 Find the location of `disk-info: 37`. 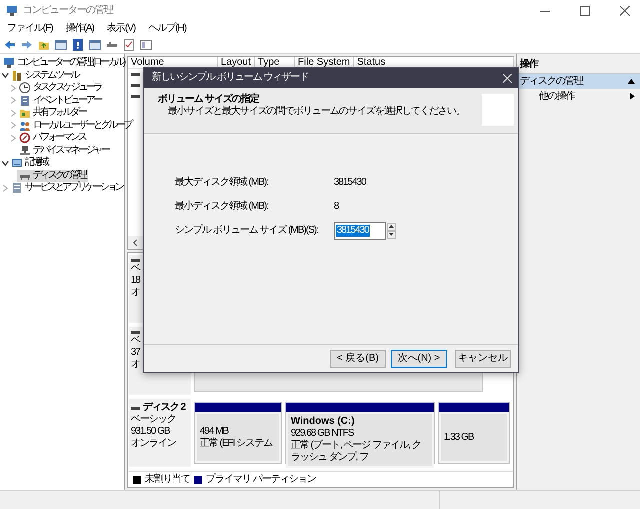

disk-info: 37 is located at coordinates (136, 353).